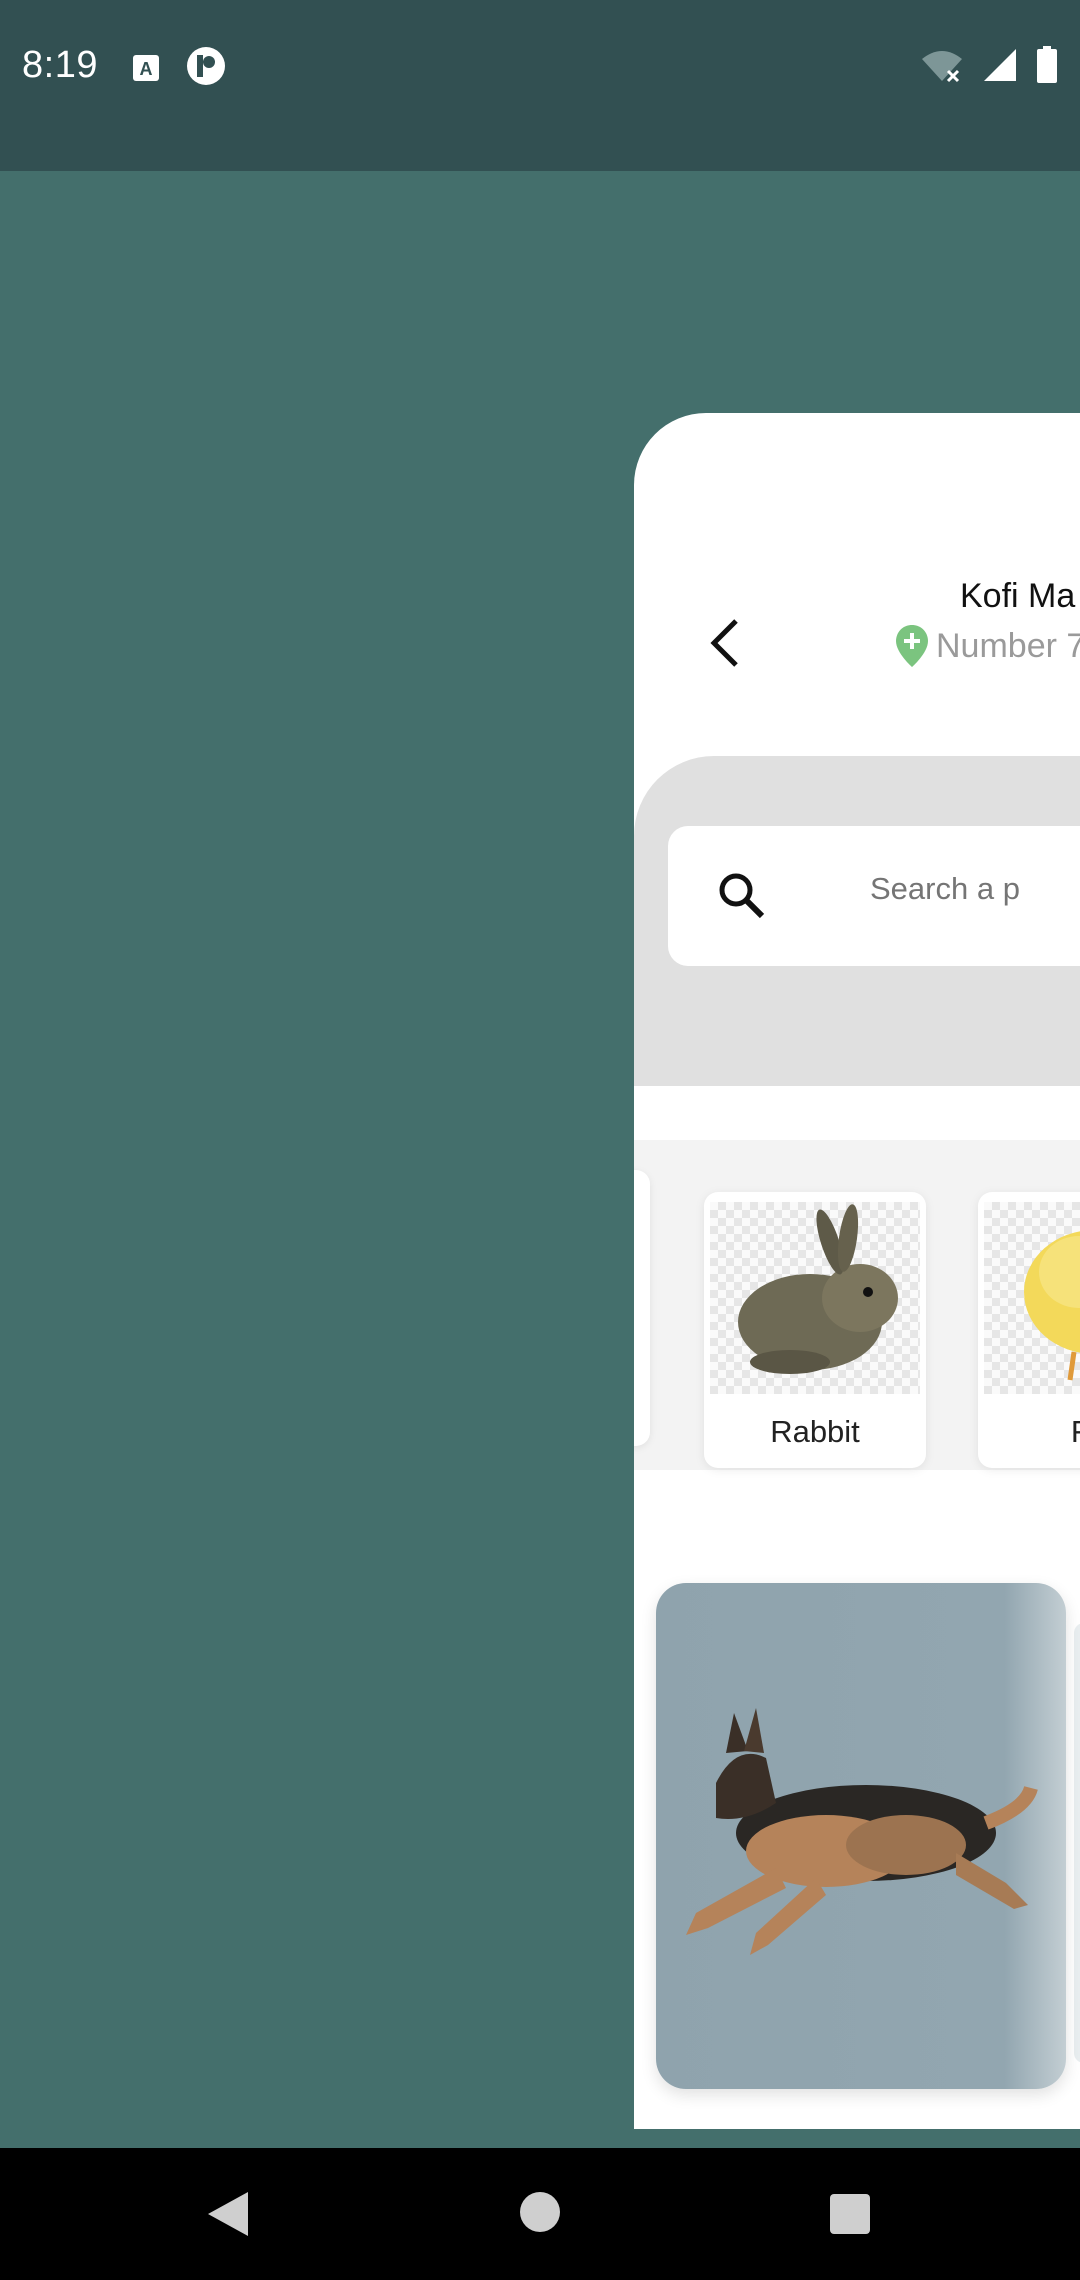 The image size is (1080, 2280). I want to click on search-icon, so click(742, 896).